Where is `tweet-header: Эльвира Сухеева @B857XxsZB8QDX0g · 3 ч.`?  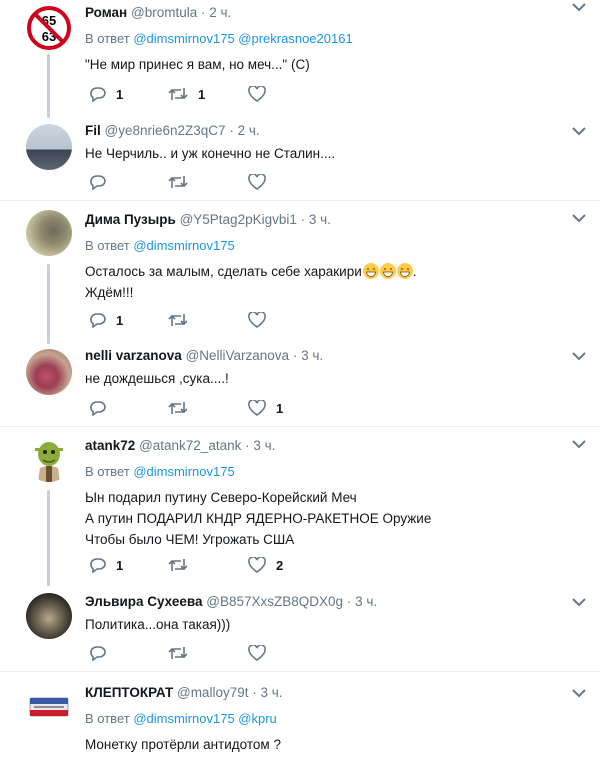 tweet-header: Эльвира Сухеева @B857XxsZB8QDX0g · 3 ч. is located at coordinates (231, 601).